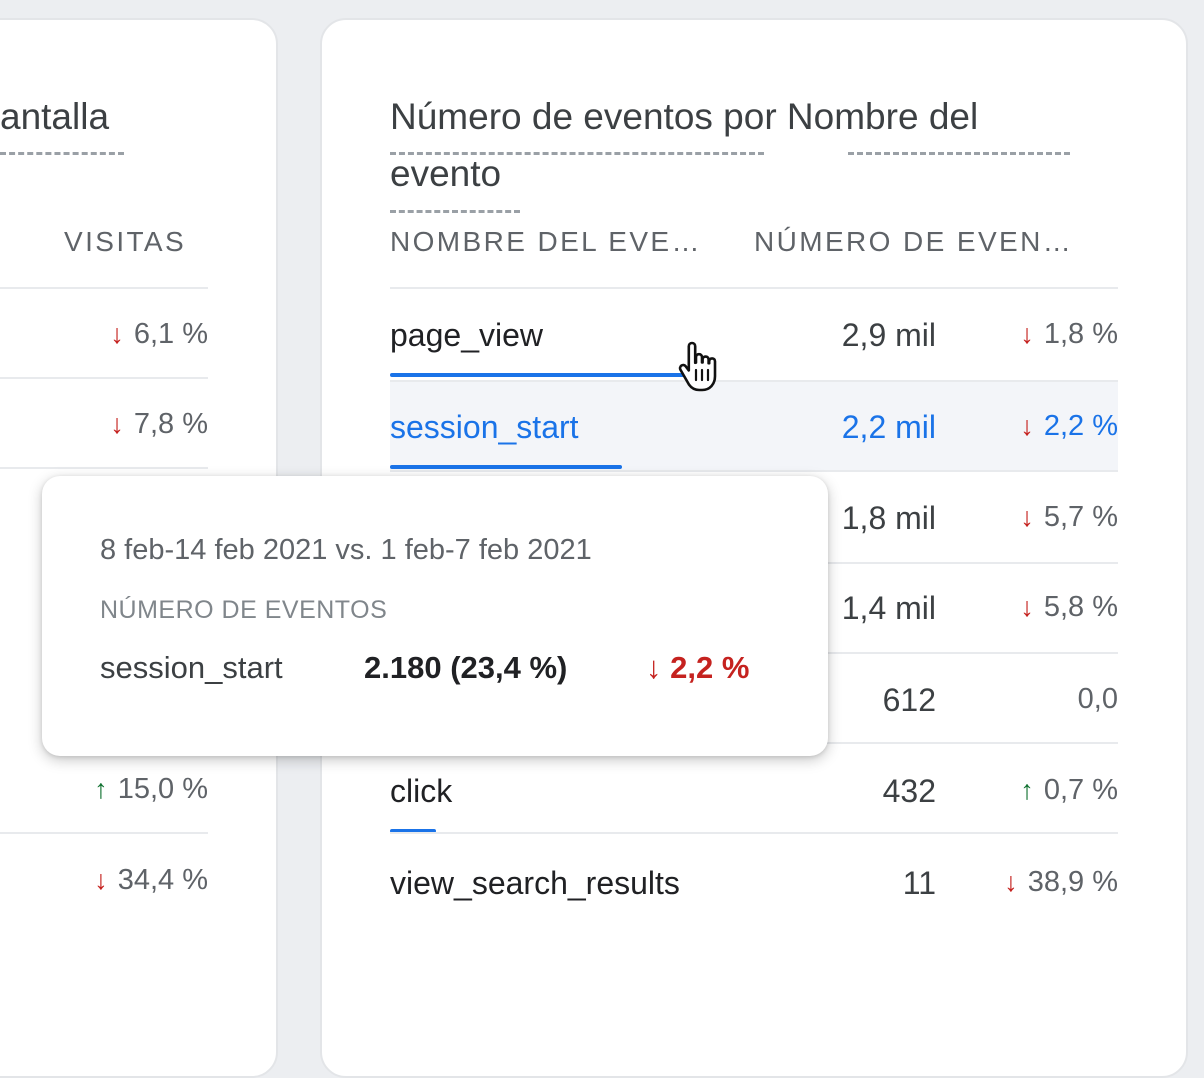 The height and width of the screenshot is (1078, 1204). I want to click on event-change: ↓ 38,9 %, so click(1061, 882).